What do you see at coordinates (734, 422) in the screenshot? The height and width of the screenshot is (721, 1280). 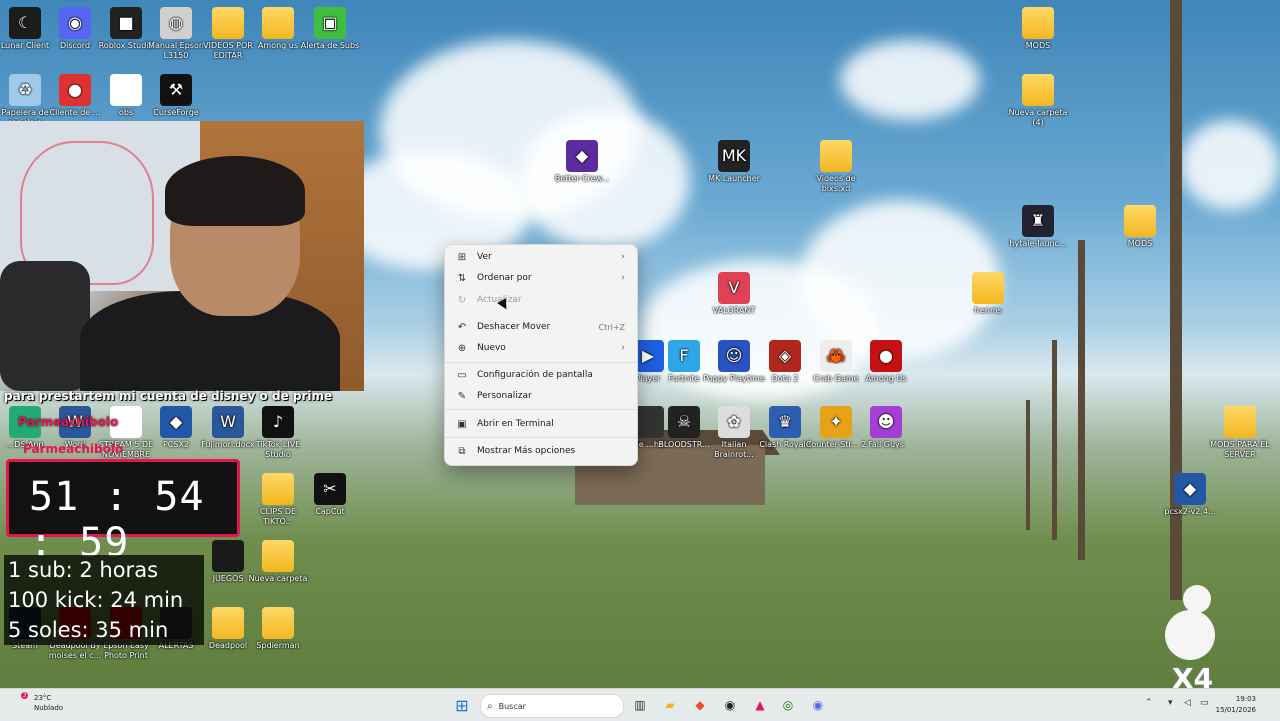 I see `app-icon: ✿` at bounding box center [734, 422].